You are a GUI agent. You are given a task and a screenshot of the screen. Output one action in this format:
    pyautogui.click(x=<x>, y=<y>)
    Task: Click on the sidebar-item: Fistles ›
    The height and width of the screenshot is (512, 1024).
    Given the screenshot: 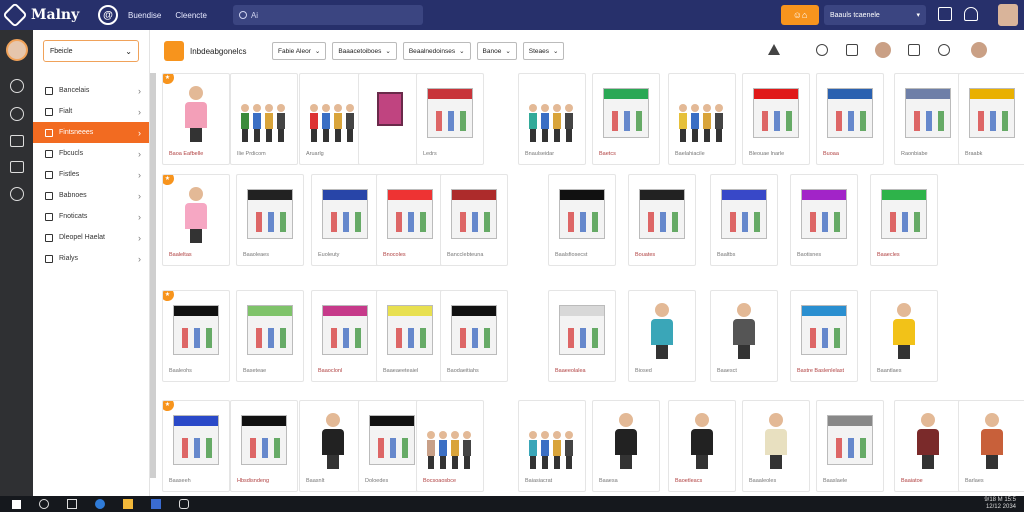 What is the action you would take?
    pyautogui.click(x=91, y=174)
    